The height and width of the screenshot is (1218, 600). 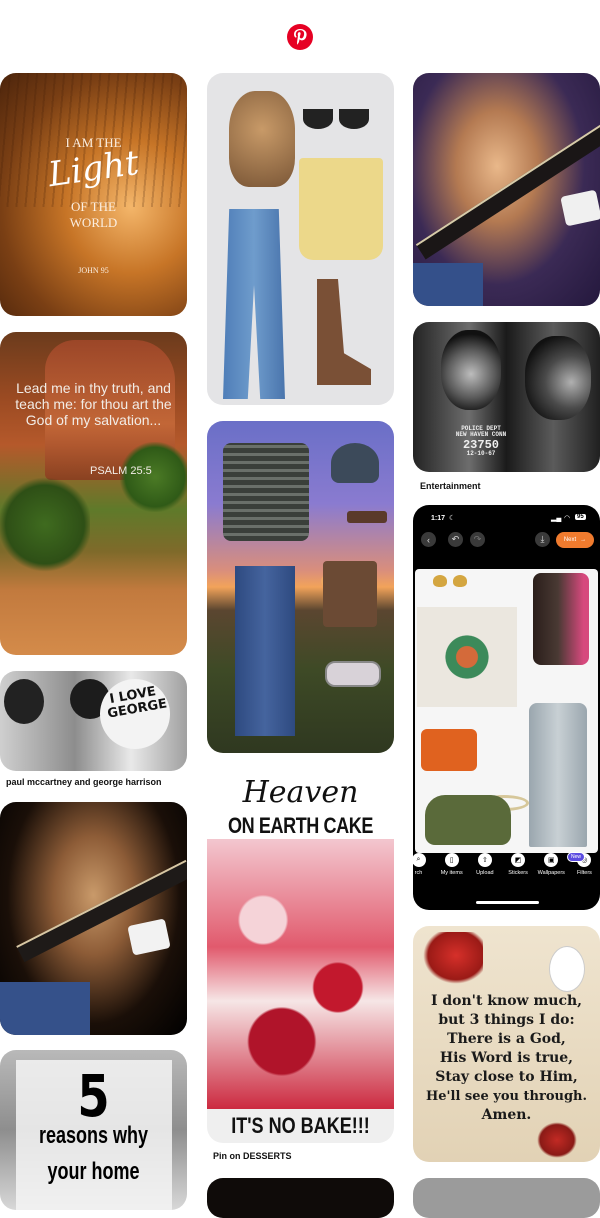 What do you see at coordinates (450, 486) in the screenshot?
I see `pin-caption: Entertainment` at bounding box center [450, 486].